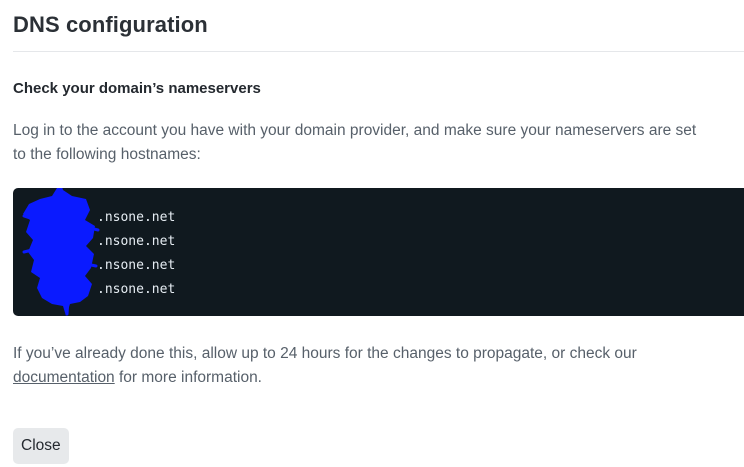  I want to click on section-heading: Check your domain’s nameservers, so click(137, 88).